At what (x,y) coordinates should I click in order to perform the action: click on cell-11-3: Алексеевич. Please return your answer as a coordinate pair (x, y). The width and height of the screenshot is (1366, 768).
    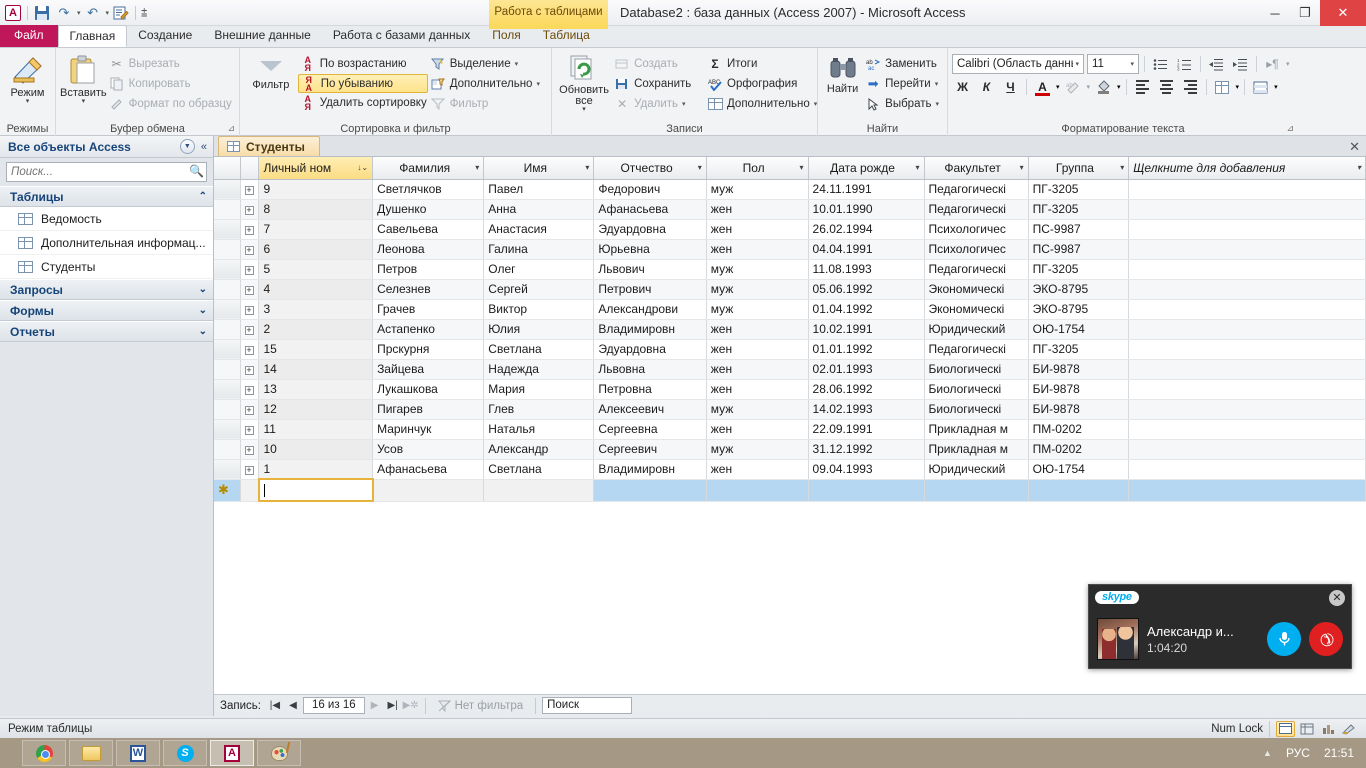
    Looking at the image, I should click on (650, 409).